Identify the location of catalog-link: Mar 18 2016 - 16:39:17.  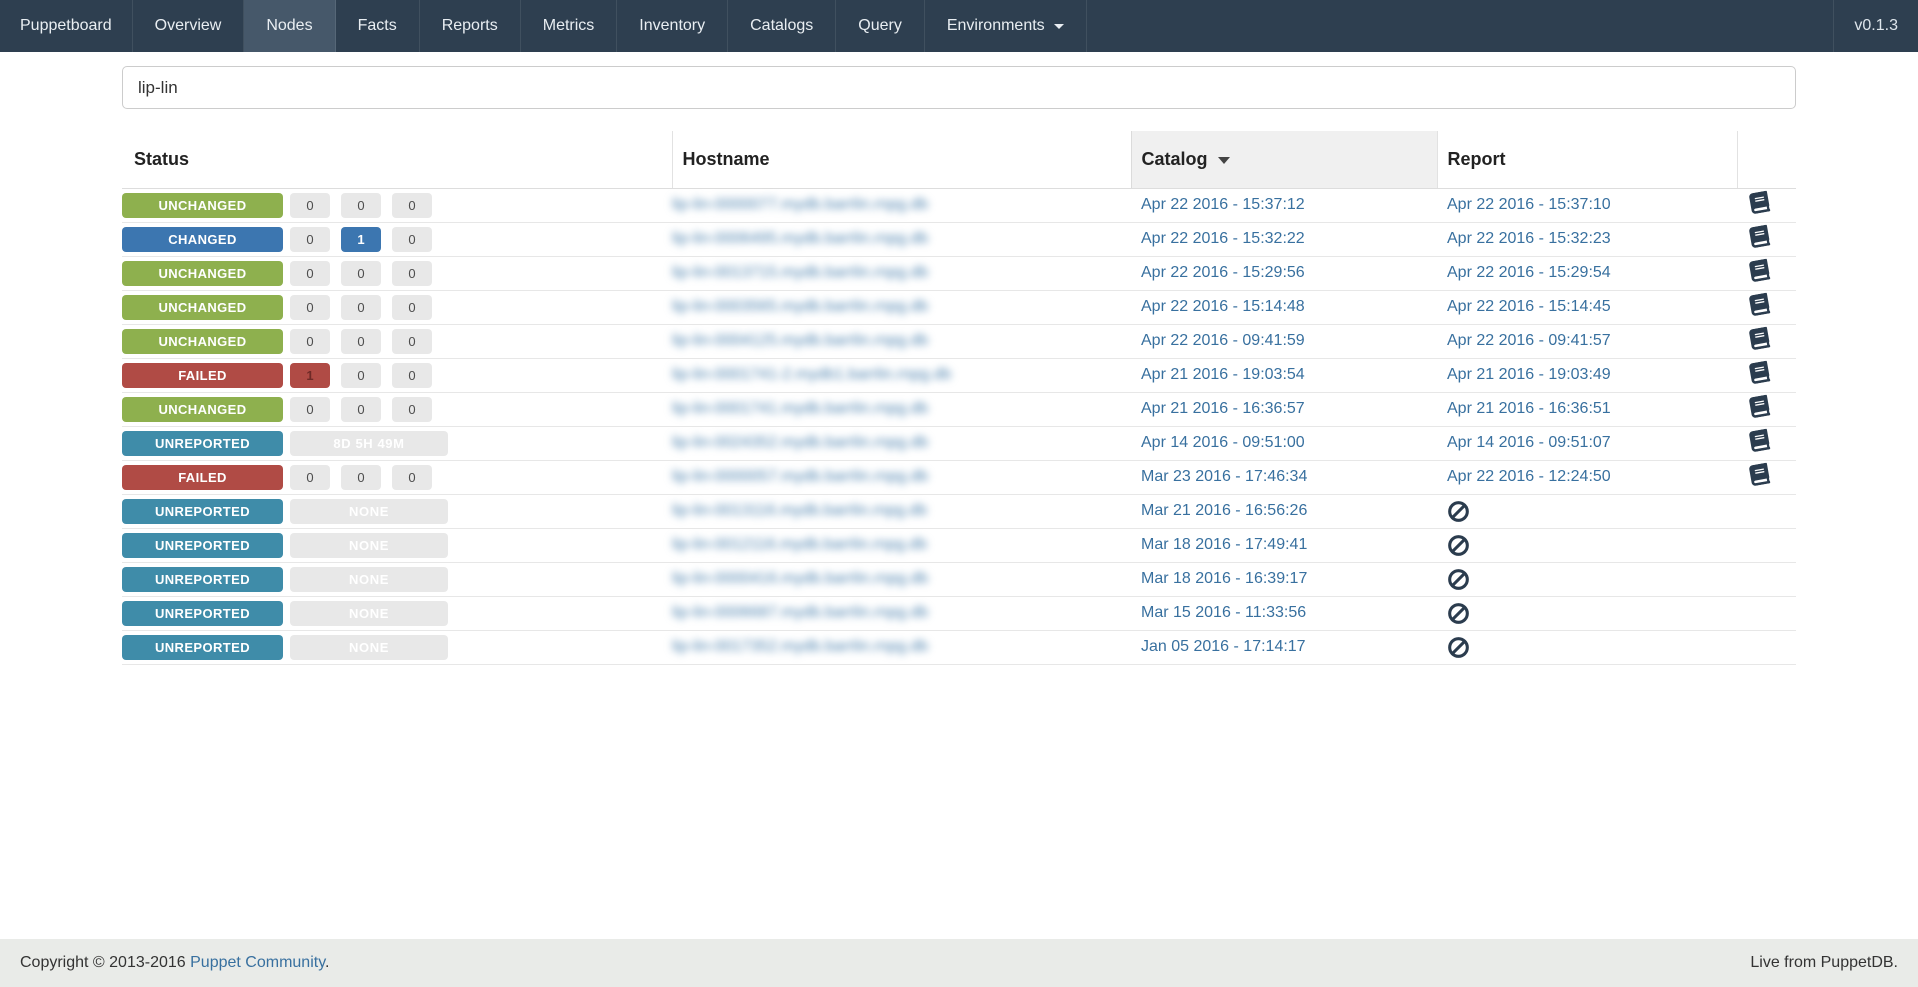
(1224, 578).